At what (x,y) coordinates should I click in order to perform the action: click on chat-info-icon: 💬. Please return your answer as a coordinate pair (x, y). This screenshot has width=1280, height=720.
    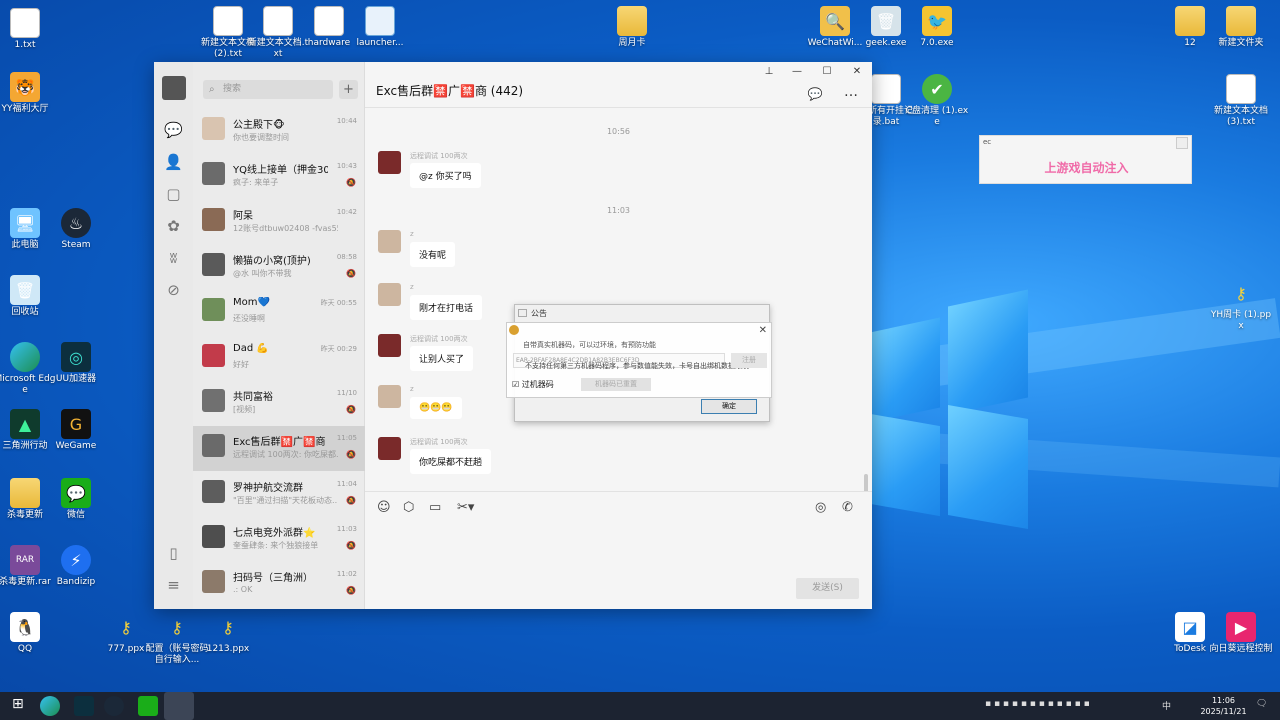
    Looking at the image, I should click on (815, 94).